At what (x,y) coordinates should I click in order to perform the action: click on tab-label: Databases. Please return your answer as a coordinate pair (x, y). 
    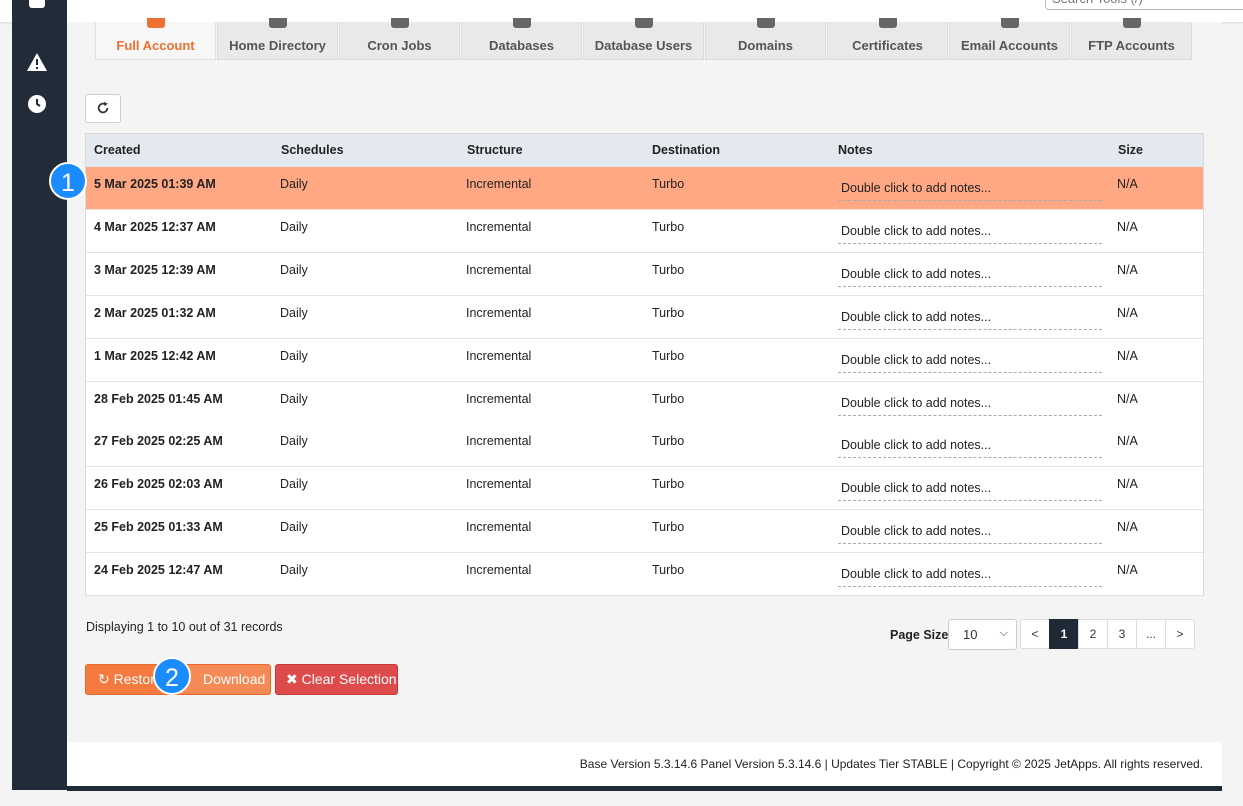
    Looking at the image, I should click on (521, 45).